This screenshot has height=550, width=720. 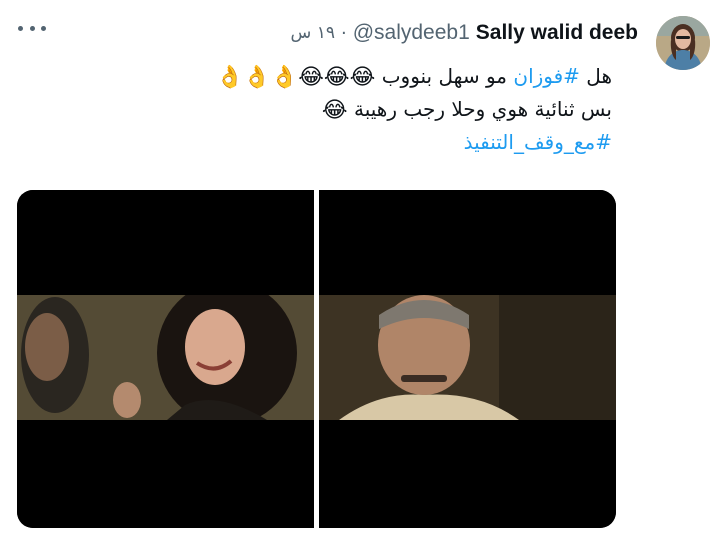 I want to click on line1-emoji-row: 😂😂😂👌👌👌, so click(x=295, y=76).